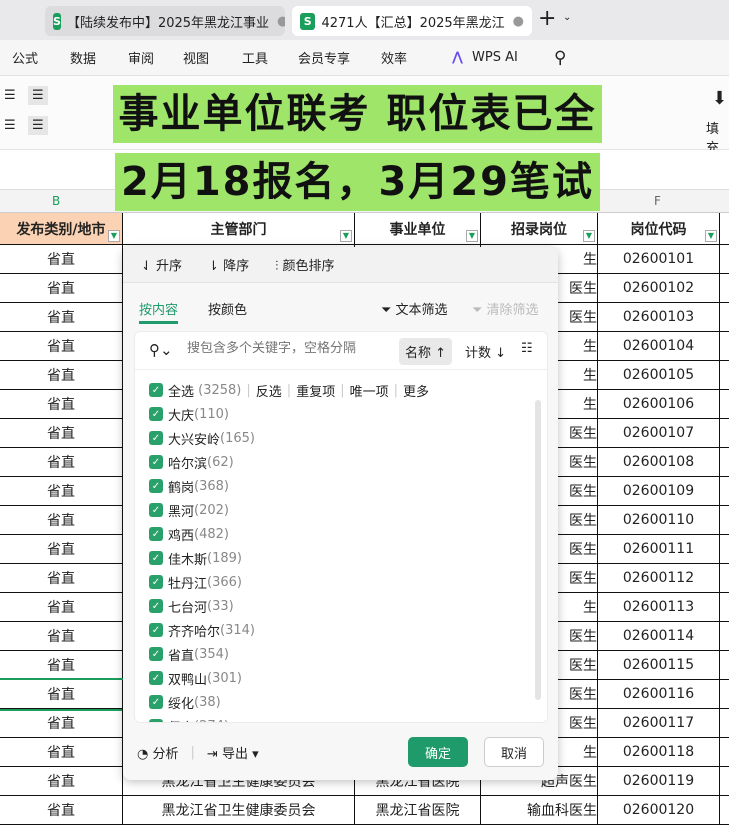 The height and width of the screenshot is (825, 729). What do you see at coordinates (338, 606) in the screenshot?
I see `filter-list-item: ✓ 七台河 (33)` at bounding box center [338, 606].